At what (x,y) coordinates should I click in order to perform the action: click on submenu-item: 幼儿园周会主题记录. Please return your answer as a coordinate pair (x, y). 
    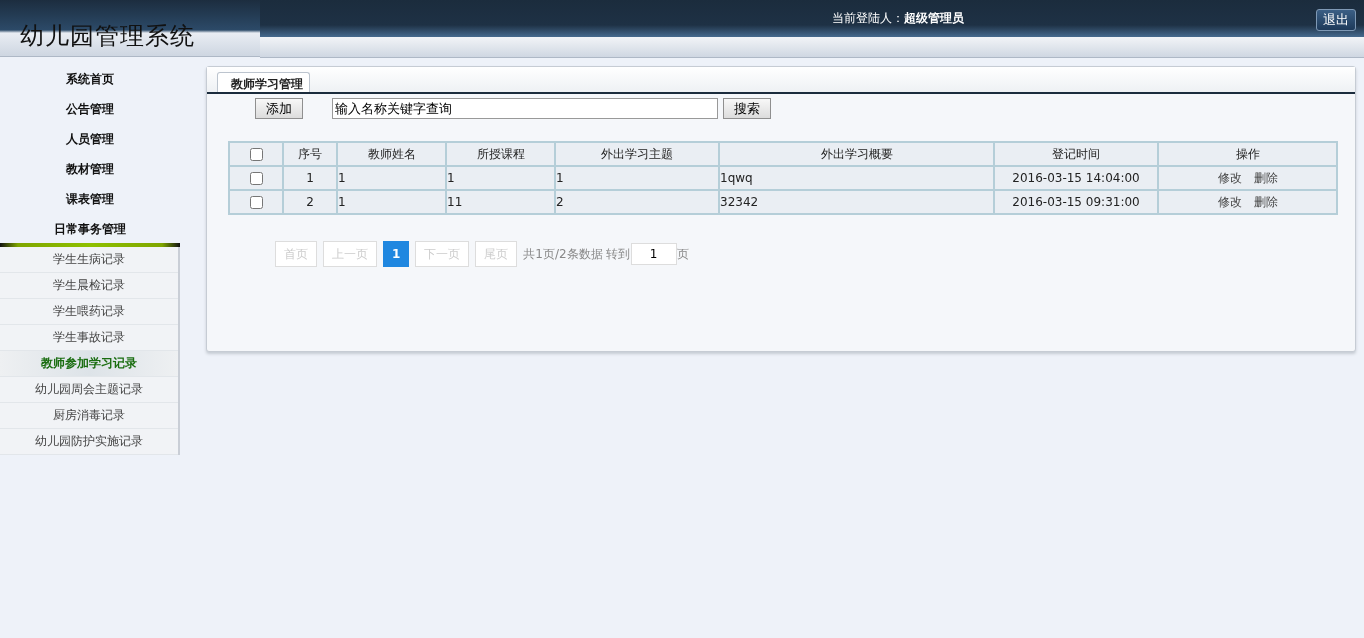
    Looking at the image, I should click on (89, 390).